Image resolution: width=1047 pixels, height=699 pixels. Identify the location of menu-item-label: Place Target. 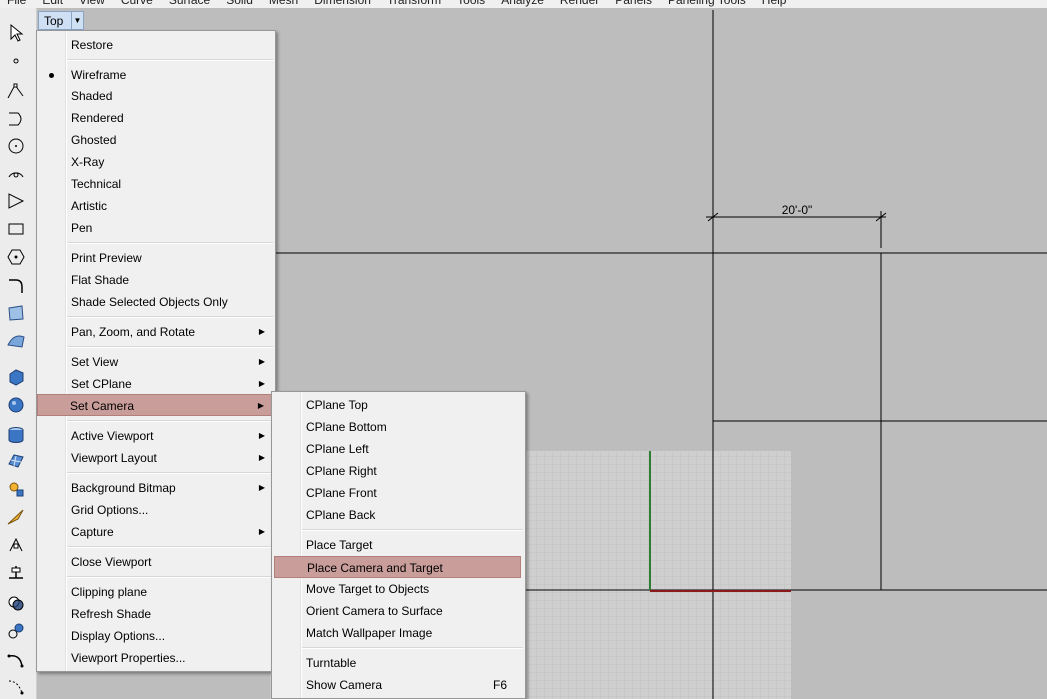
(339, 545).